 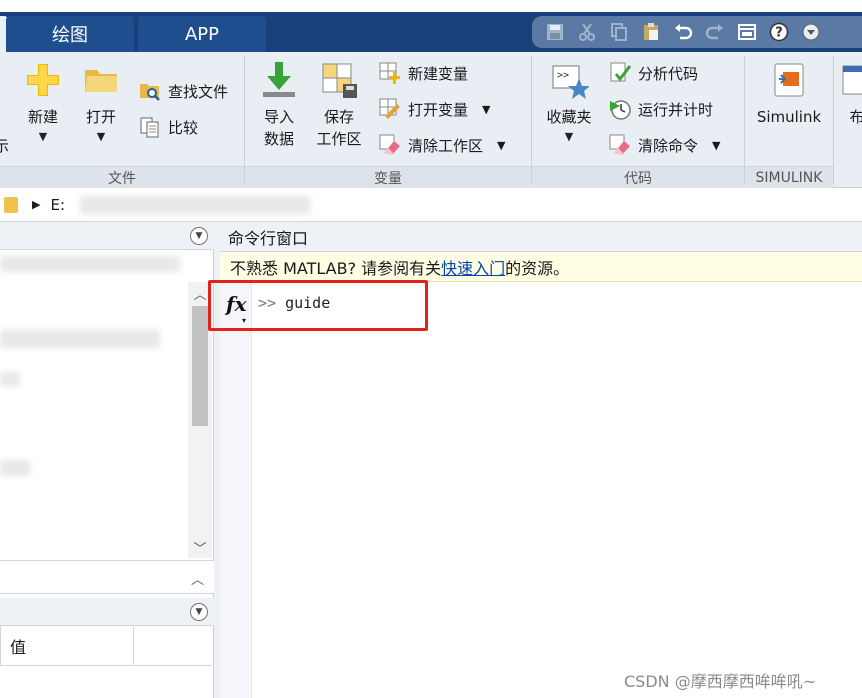 What do you see at coordinates (431, 6) in the screenshot?
I see `title-strip` at bounding box center [431, 6].